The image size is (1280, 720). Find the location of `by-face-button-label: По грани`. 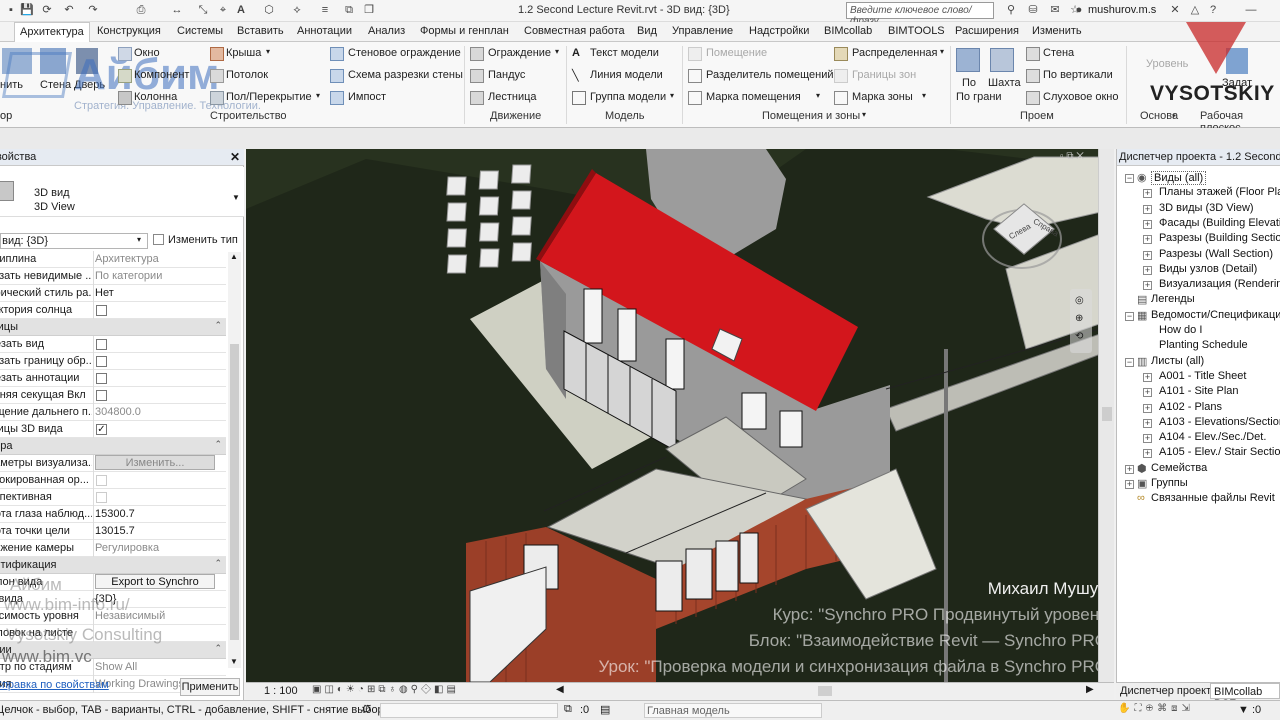

by-face-button-label: По грани is located at coordinates (979, 97).